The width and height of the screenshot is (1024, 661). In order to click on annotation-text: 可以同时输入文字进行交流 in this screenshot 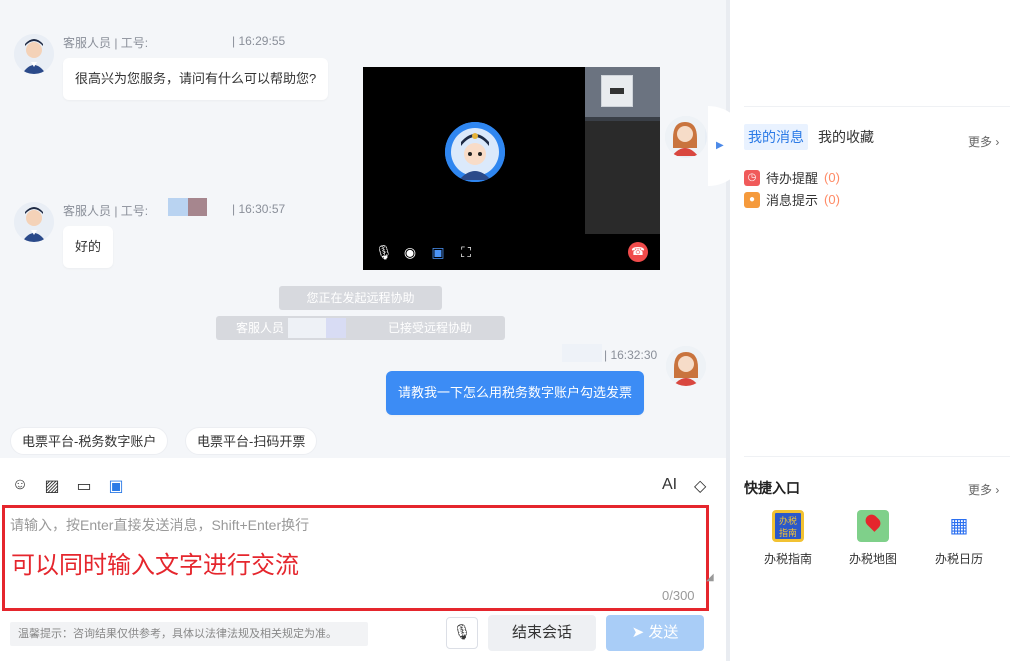, I will do `click(155, 565)`.